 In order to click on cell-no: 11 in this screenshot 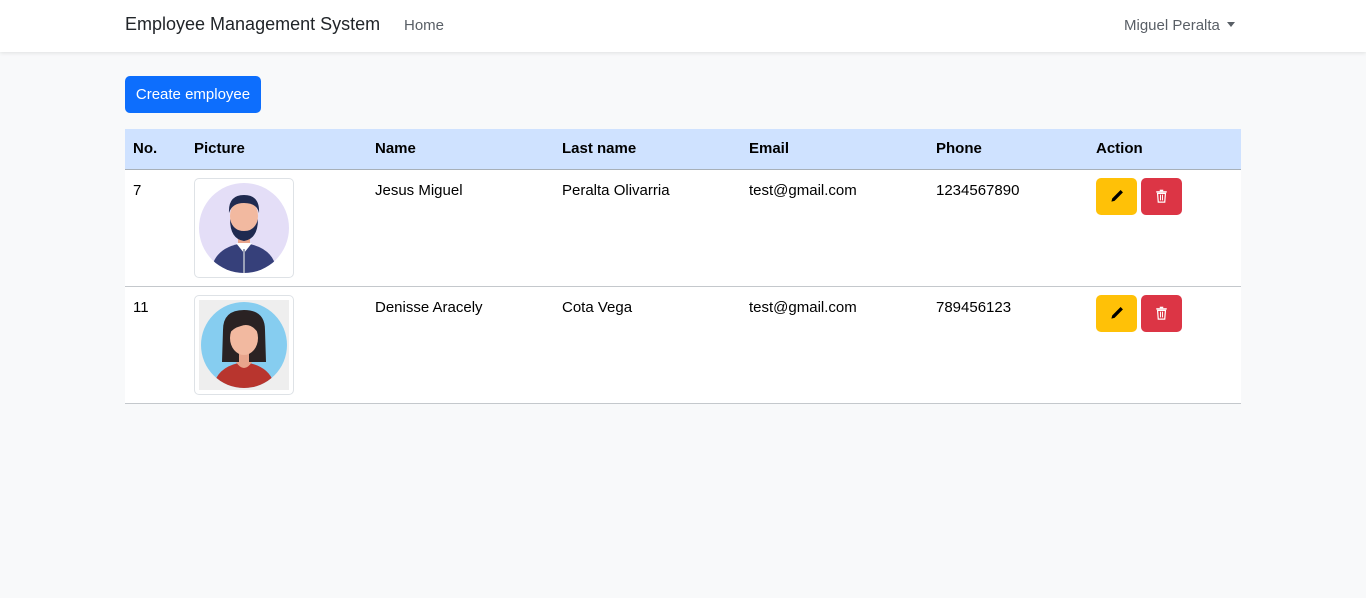, I will do `click(155, 345)`.